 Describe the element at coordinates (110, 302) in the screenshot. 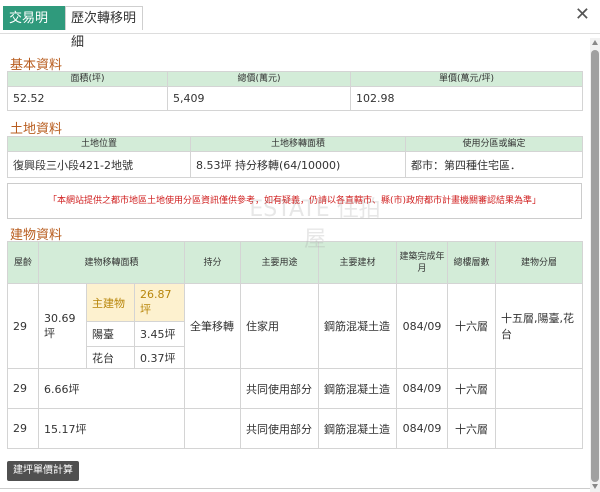

I see `cell-part-name: 主建物` at that location.